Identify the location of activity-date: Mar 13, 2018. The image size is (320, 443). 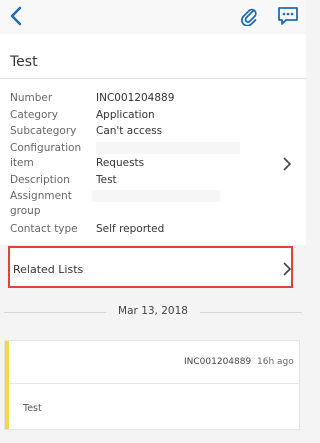
(153, 311).